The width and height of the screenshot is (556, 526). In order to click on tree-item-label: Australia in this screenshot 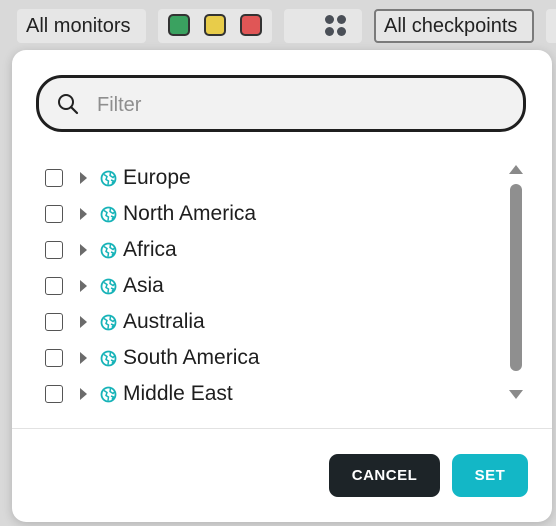, I will do `click(164, 321)`.